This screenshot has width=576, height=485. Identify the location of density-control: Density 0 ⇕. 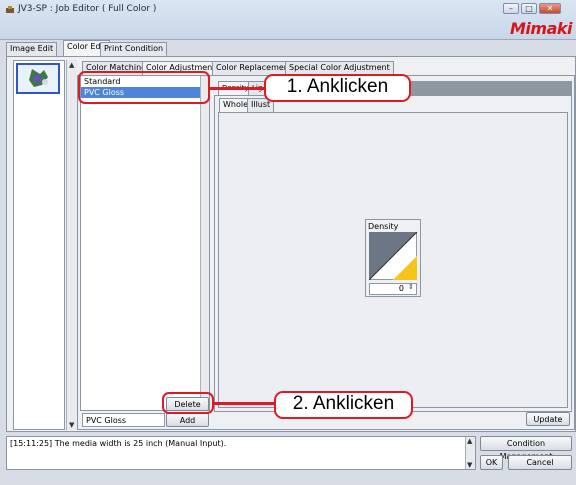
(393, 258).